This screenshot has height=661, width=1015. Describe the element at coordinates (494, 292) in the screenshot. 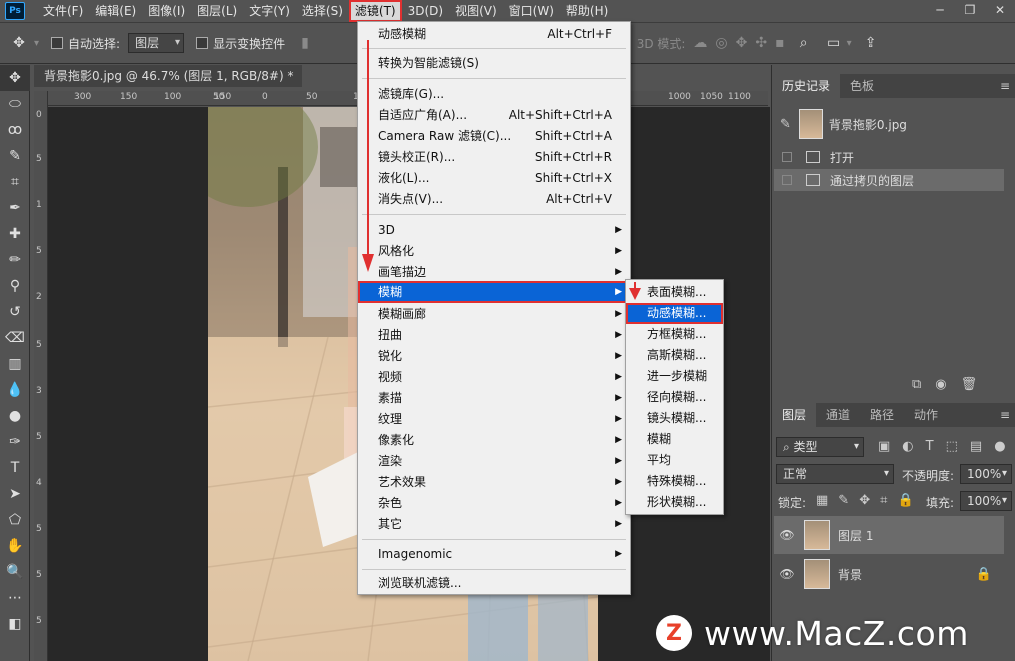

I see `menu-item-blur: 模糊 ▶` at that location.